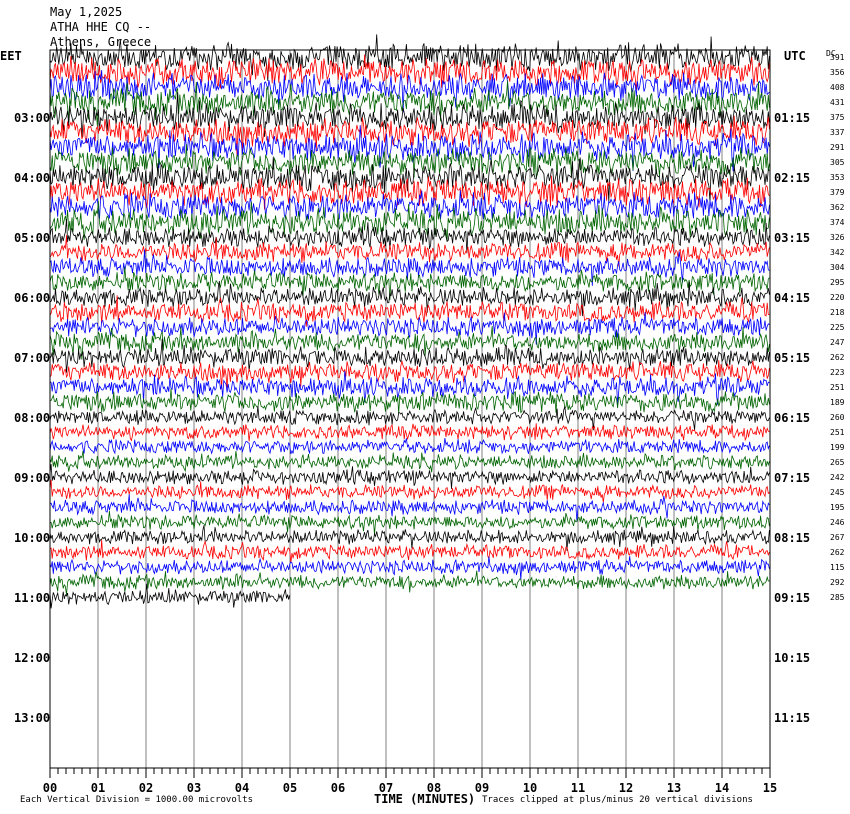 The image size is (850, 814). What do you see at coordinates (837, 57) in the screenshot?
I see `dc-offset-label: 391` at bounding box center [837, 57].